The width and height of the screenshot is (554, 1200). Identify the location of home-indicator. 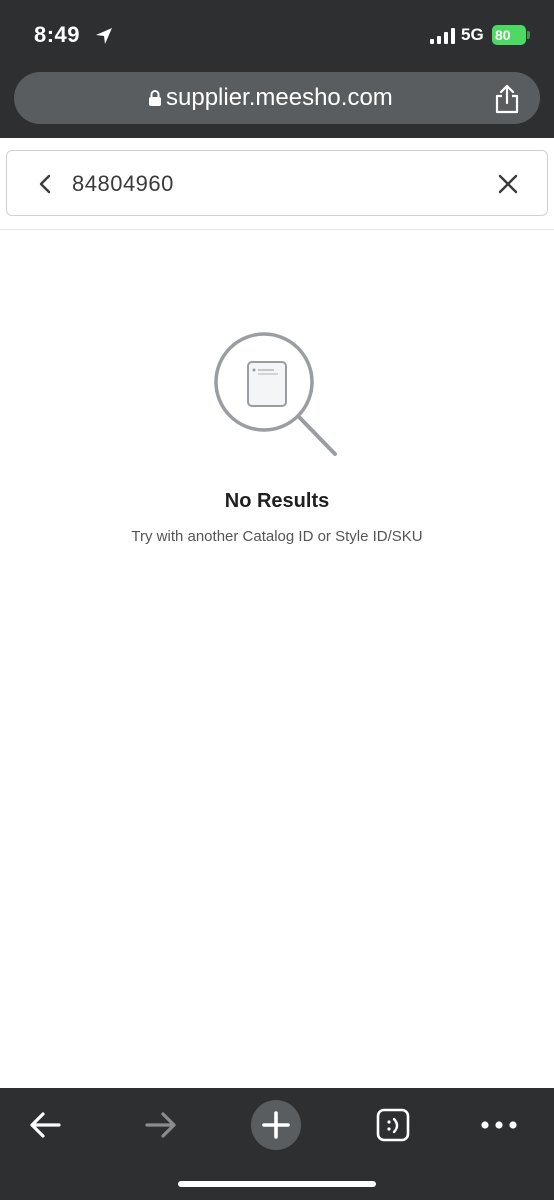
(277, 1184).